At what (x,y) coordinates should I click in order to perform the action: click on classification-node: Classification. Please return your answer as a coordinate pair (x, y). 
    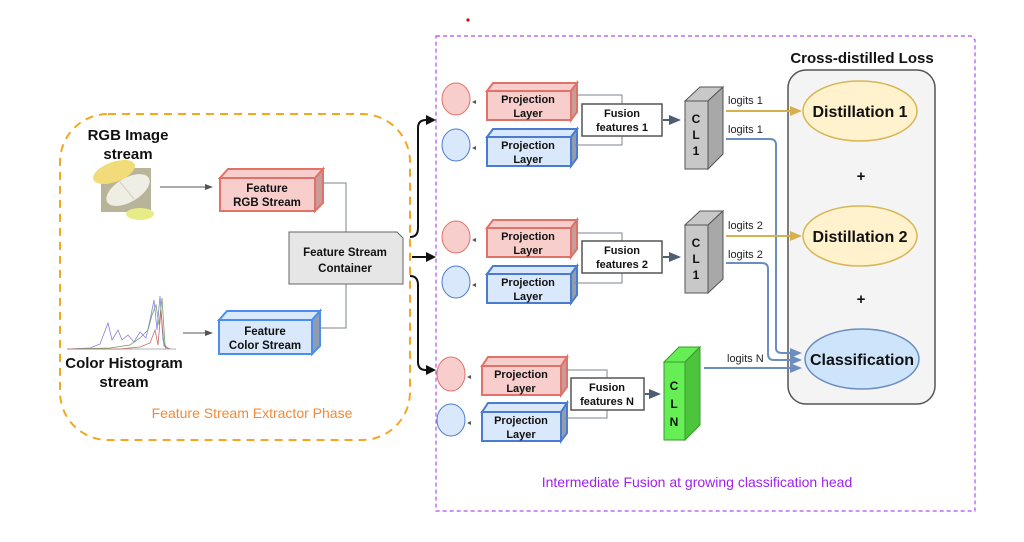
    Looking at the image, I should click on (862, 359).